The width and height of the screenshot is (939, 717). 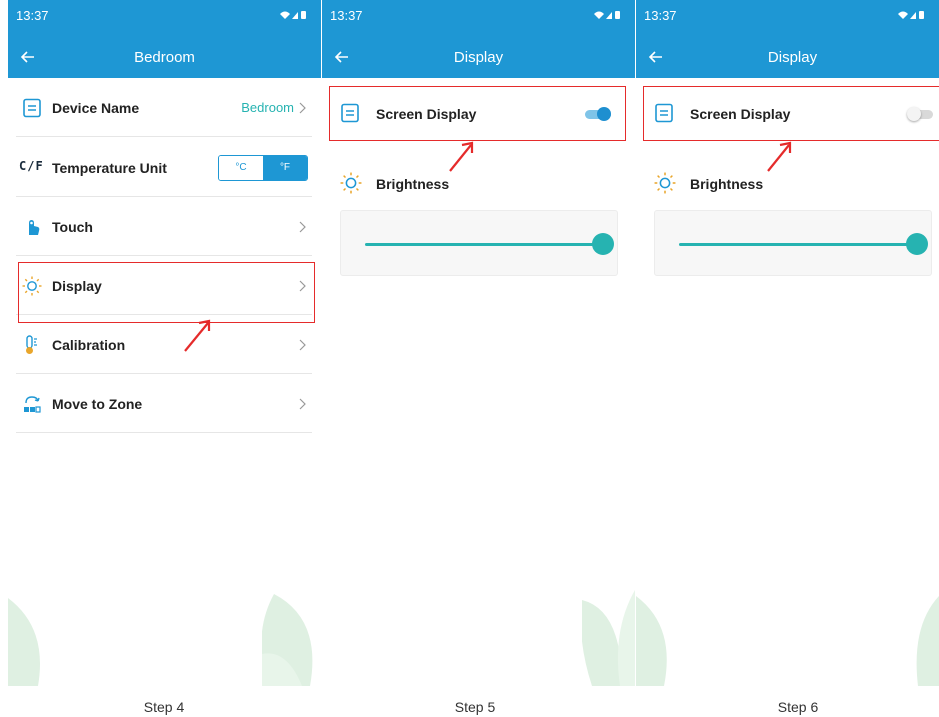 What do you see at coordinates (96, 108) in the screenshot?
I see `device-name-label: Device Name` at bounding box center [96, 108].